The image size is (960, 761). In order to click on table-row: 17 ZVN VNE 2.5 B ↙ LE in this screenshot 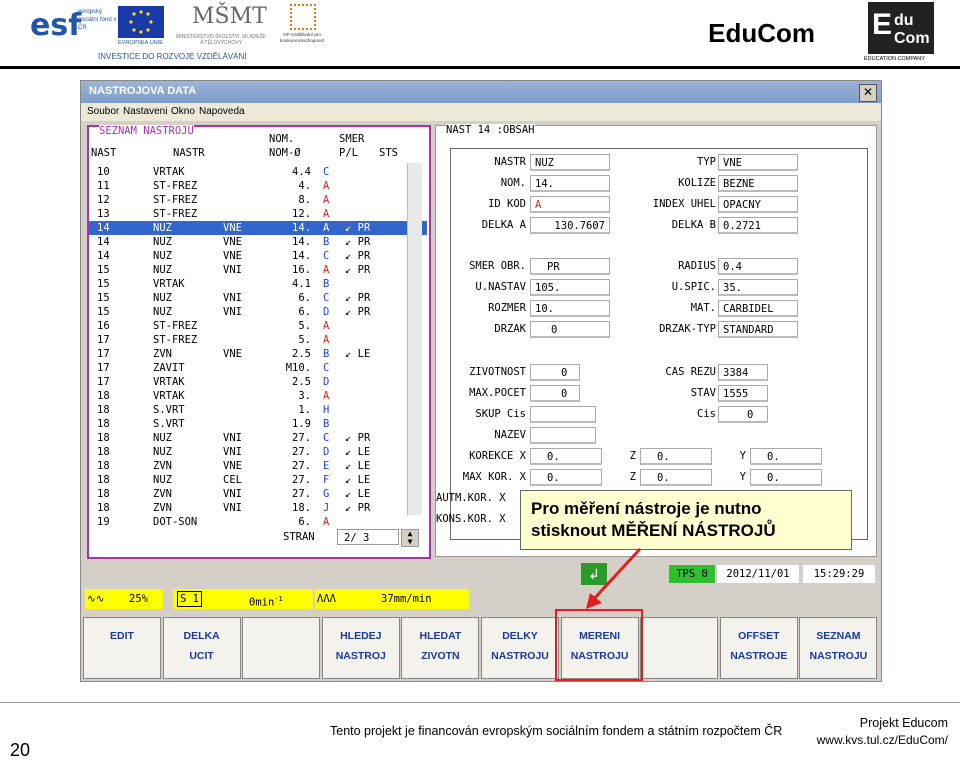, I will do `click(258, 354)`.